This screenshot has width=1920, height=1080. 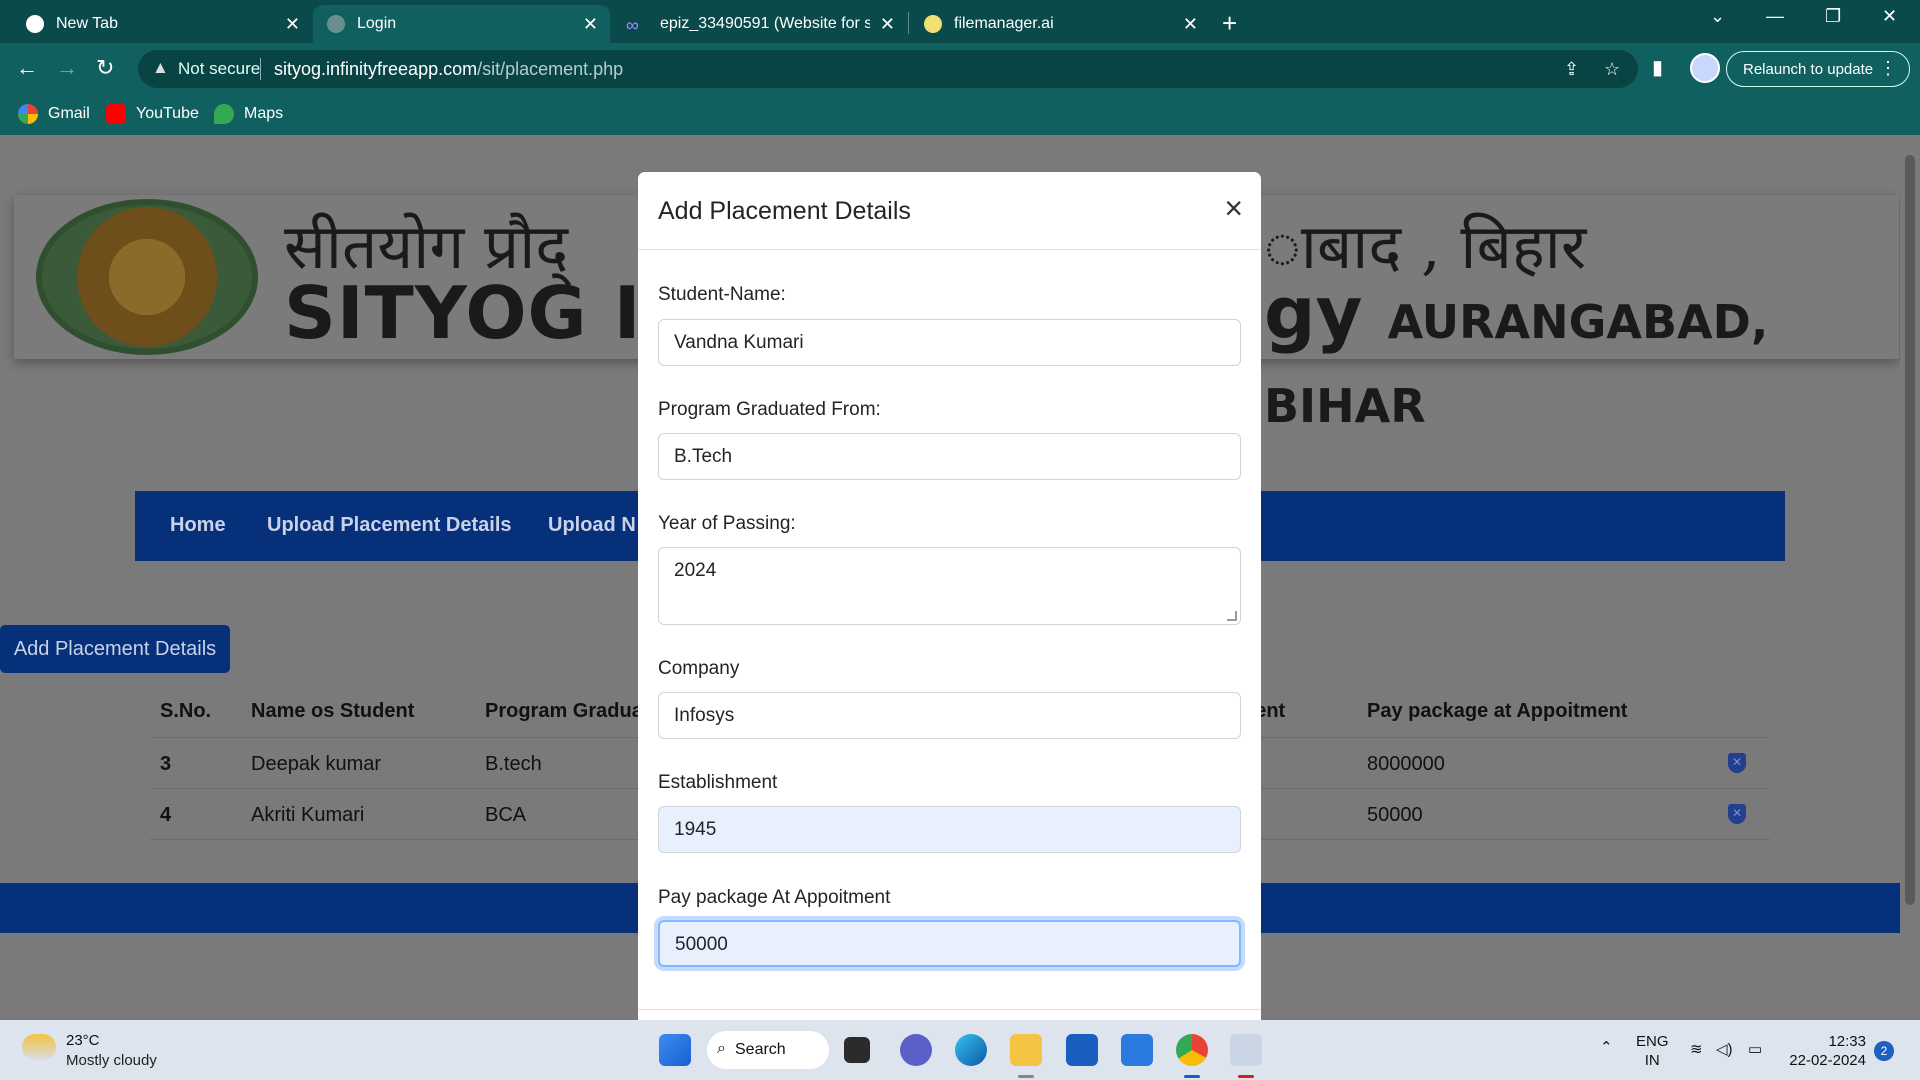 What do you see at coordinates (1775, 16) in the screenshot?
I see `minimize-icon: —` at bounding box center [1775, 16].